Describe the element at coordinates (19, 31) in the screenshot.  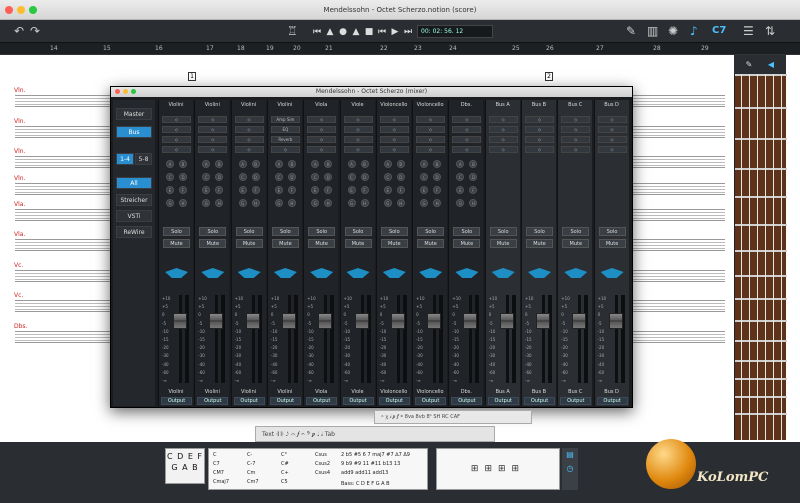
I see `undo-icon: ↶` at that location.